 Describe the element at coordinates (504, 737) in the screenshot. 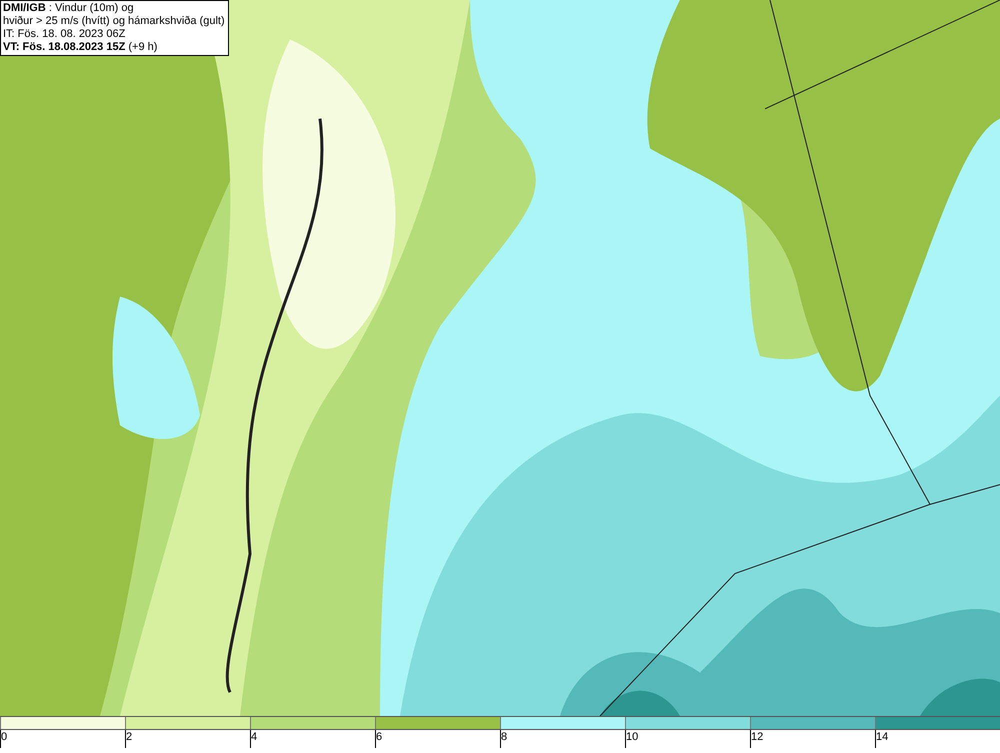

I see `legend-label: 8` at that location.